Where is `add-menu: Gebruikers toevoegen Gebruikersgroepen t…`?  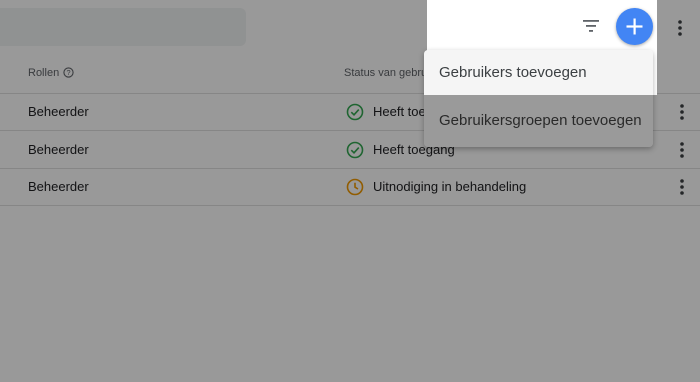 add-menu: Gebruikers toevoegen Gebruikersgroepen t… is located at coordinates (538, 98).